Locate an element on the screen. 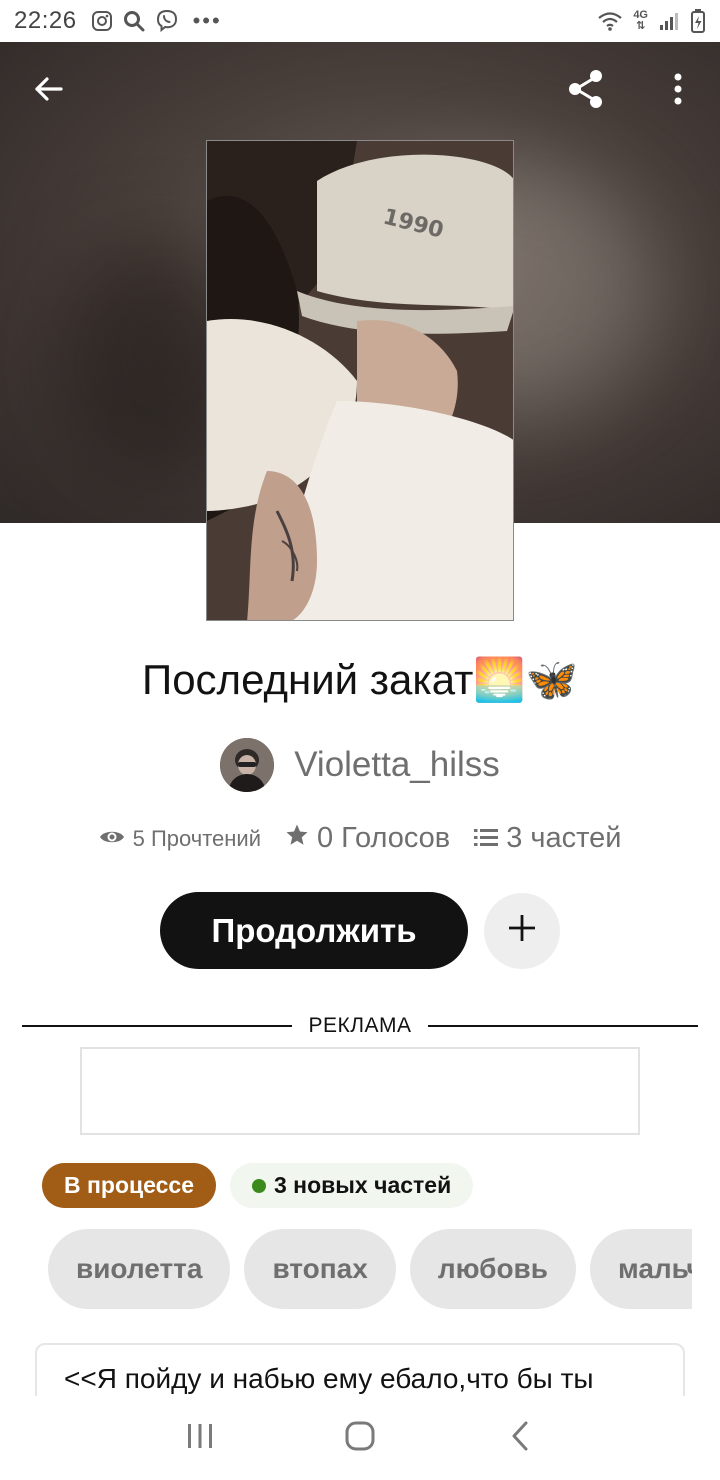  more-options-button is located at coordinates (678, 91).